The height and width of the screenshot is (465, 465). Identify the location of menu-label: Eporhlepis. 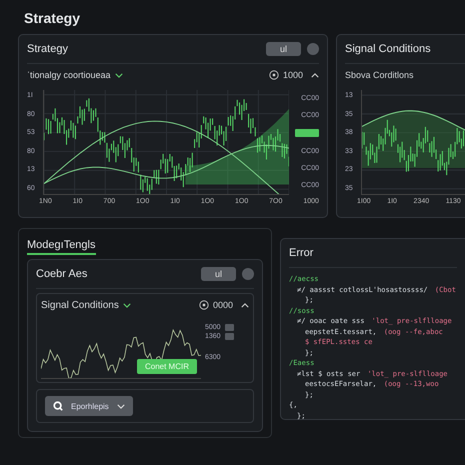
(90, 406).